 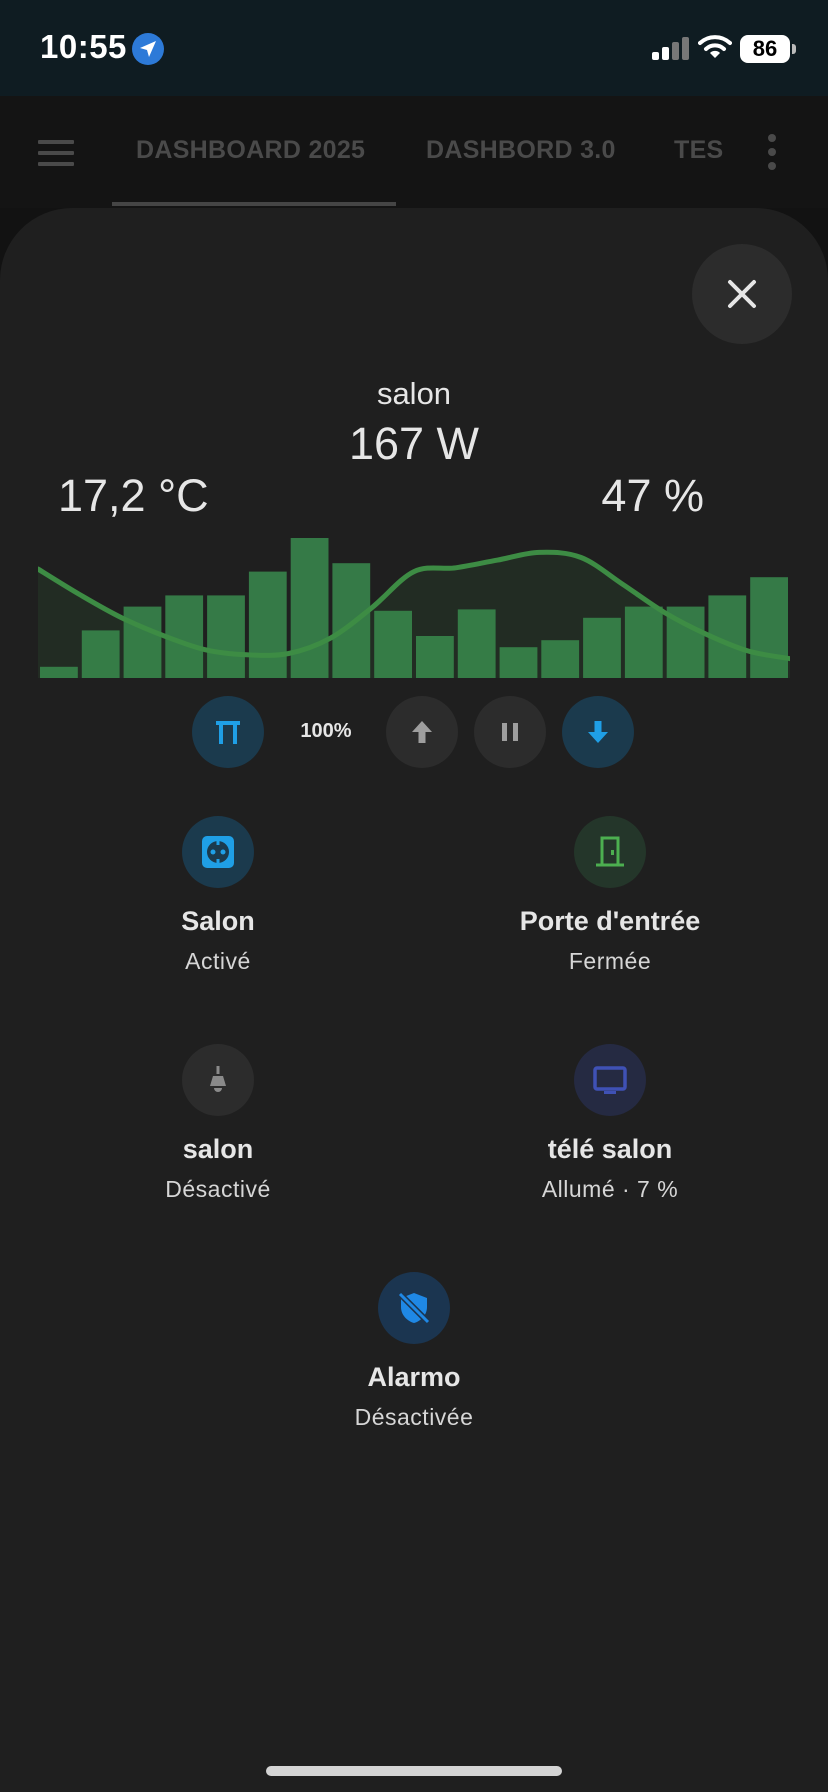 I want to click on entity-name: télé salon, so click(x=610, y=1149).